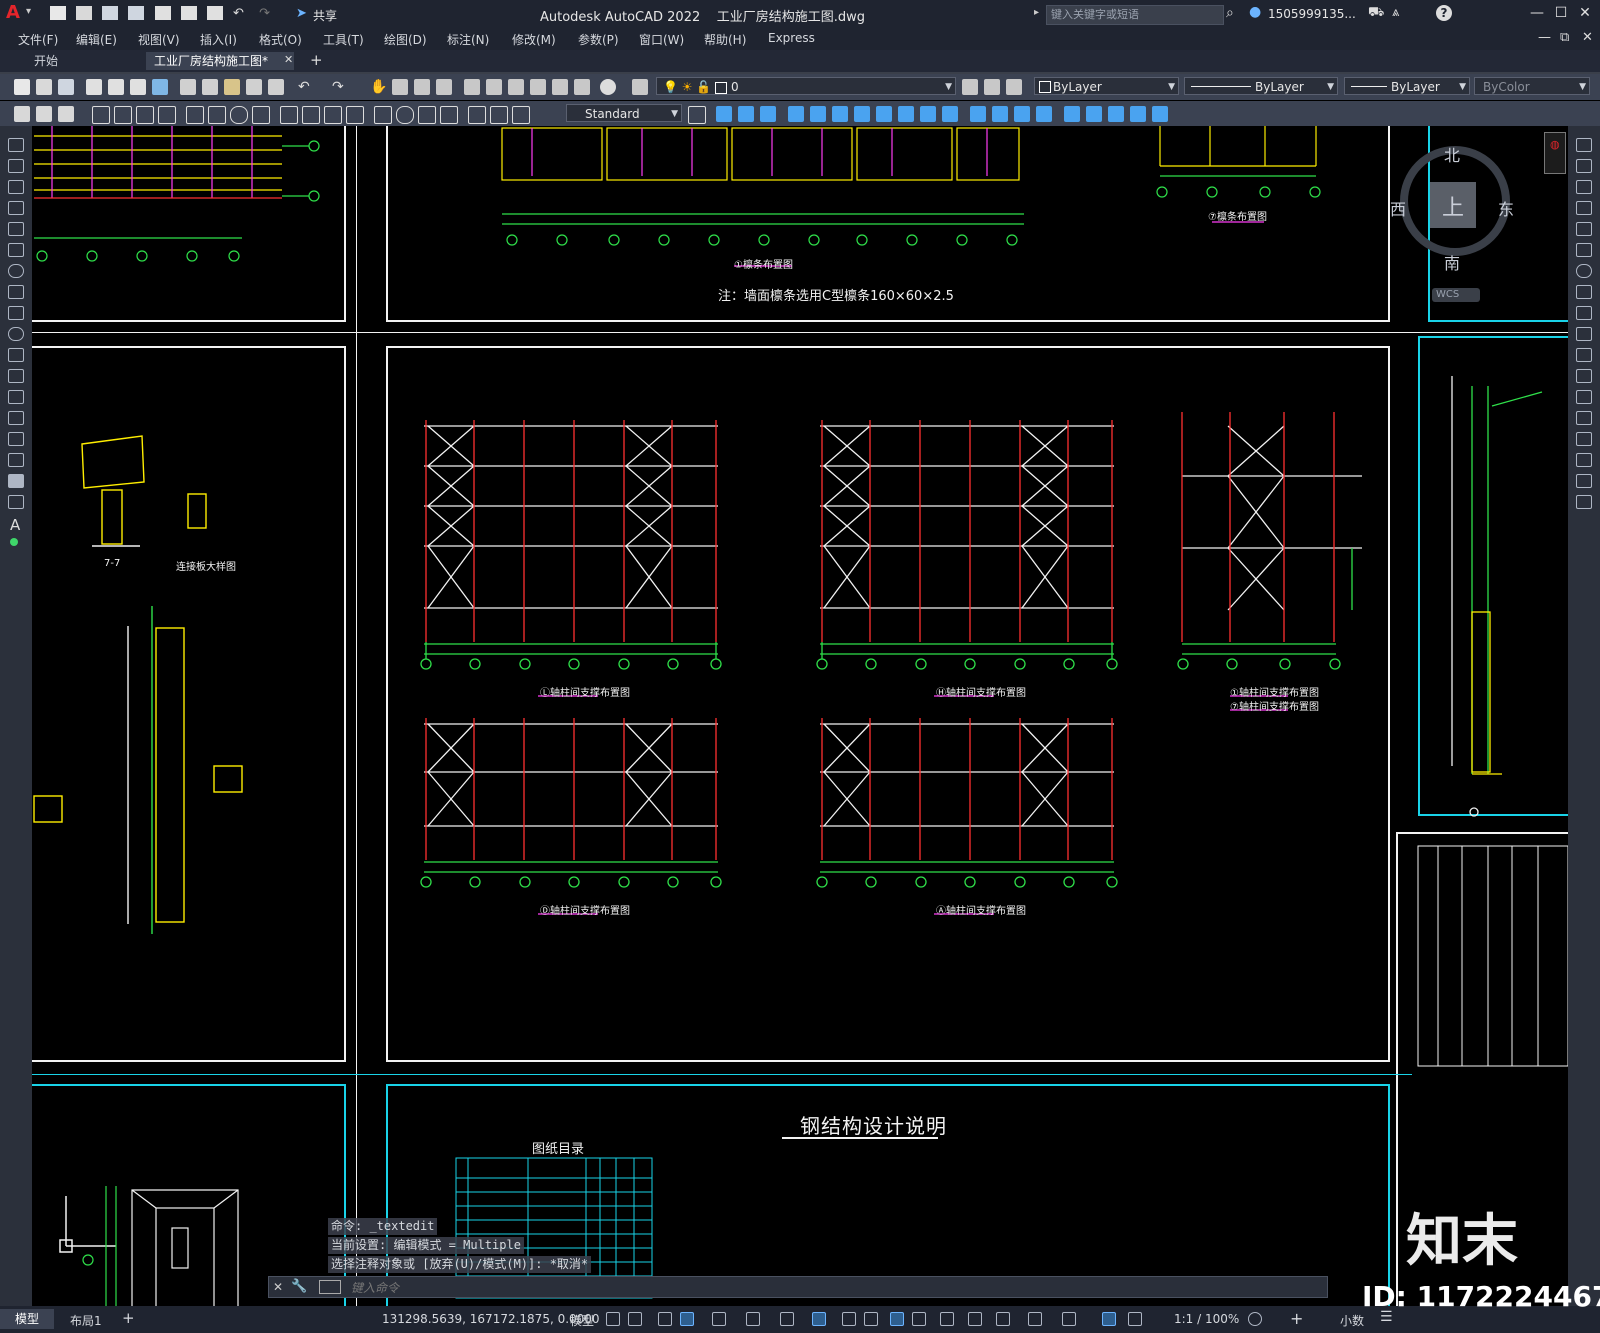 The height and width of the screenshot is (1333, 1600). What do you see at coordinates (343, 39) in the screenshot?
I see `menu-tools: 工具(T)` at bounding box center [343, 39].